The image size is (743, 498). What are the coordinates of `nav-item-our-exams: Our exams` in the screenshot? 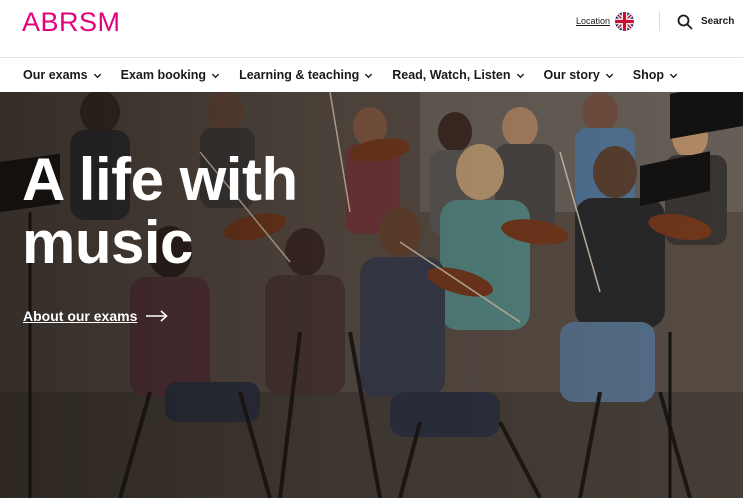 It's located at (62, 75).